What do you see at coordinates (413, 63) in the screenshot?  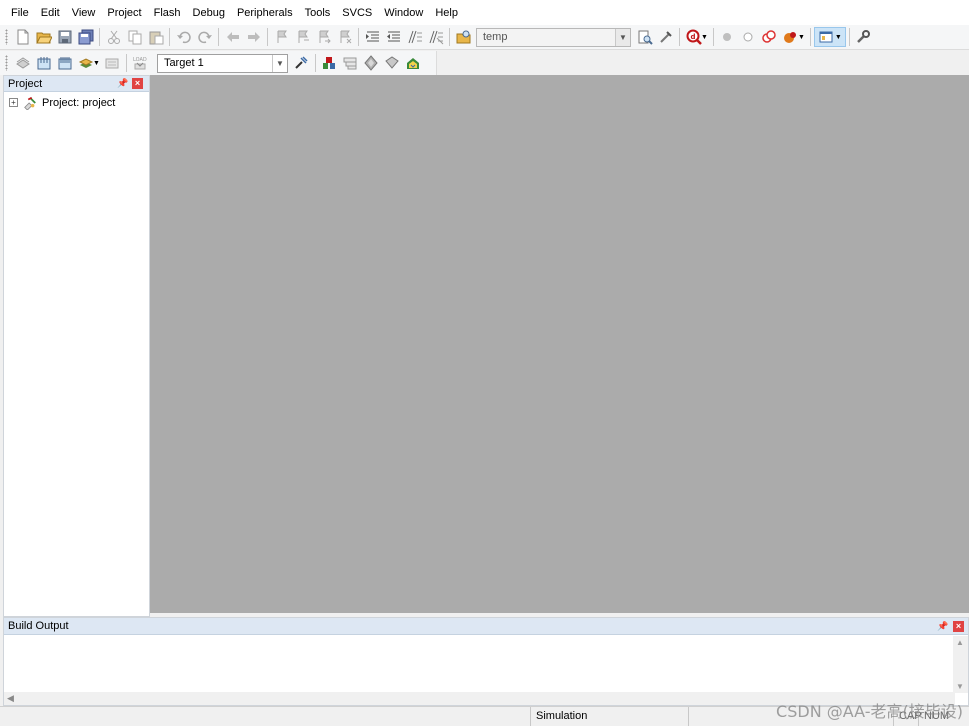 I see `pack-installer-icon` at bounding box center [413, 63].